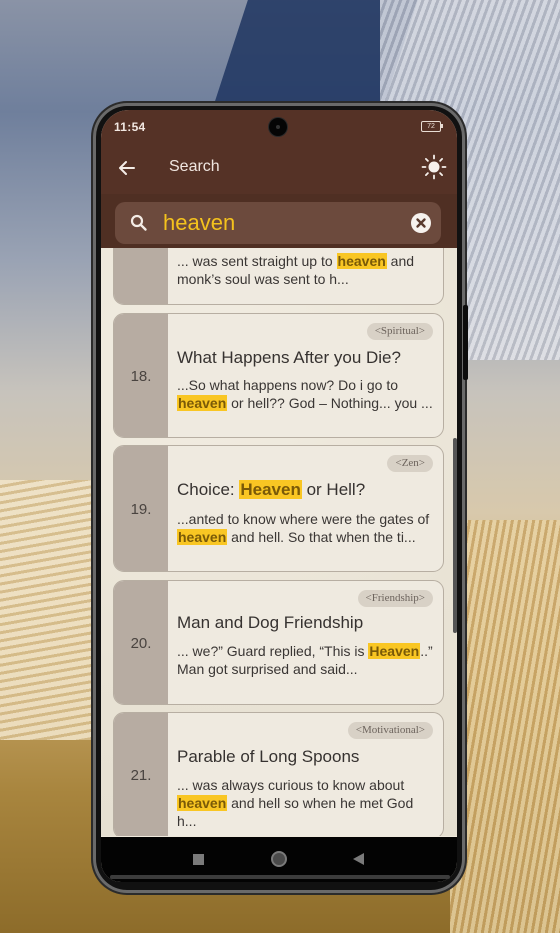 This screenshot has height=933, width=560. I want to click on snippet-text: ...anted to know where were the gates of, so click(303, 519).